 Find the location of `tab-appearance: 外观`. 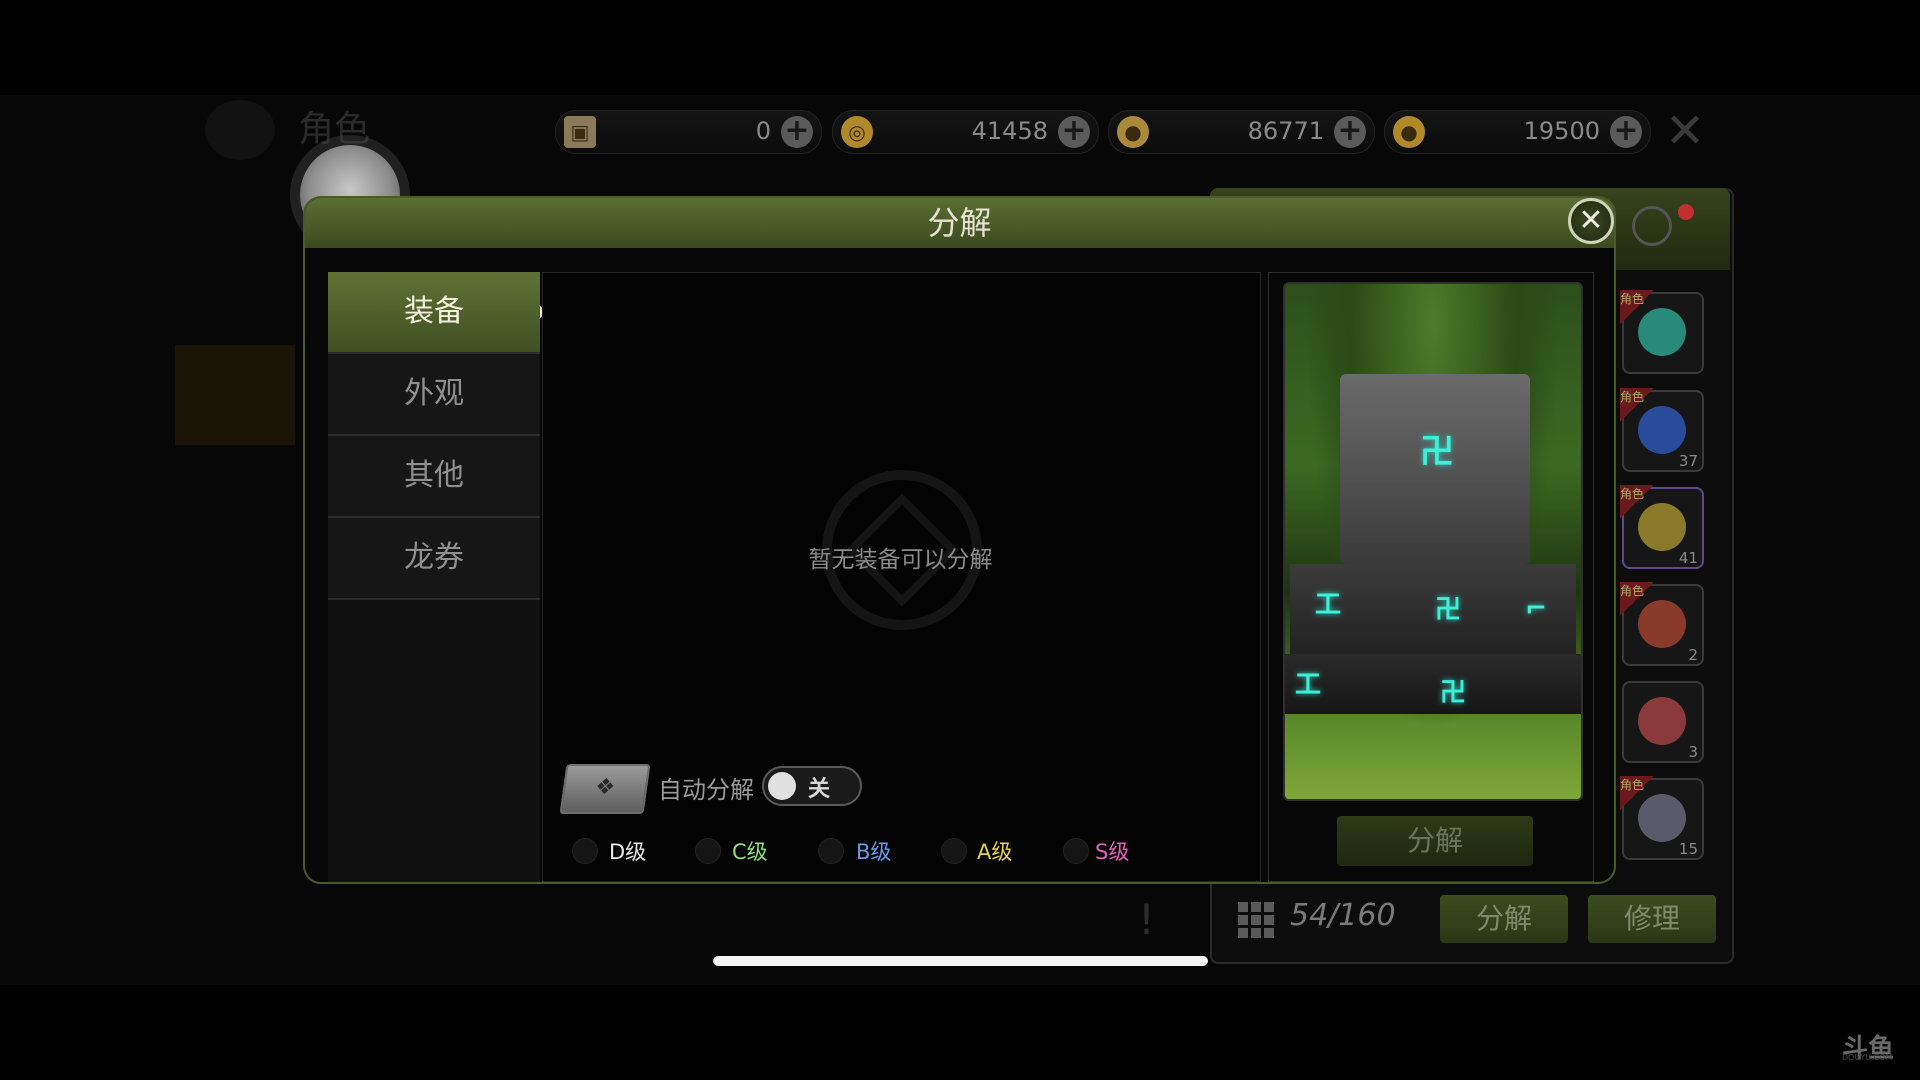

tab-appearance: 外观 is located at coordinates (434, 395).